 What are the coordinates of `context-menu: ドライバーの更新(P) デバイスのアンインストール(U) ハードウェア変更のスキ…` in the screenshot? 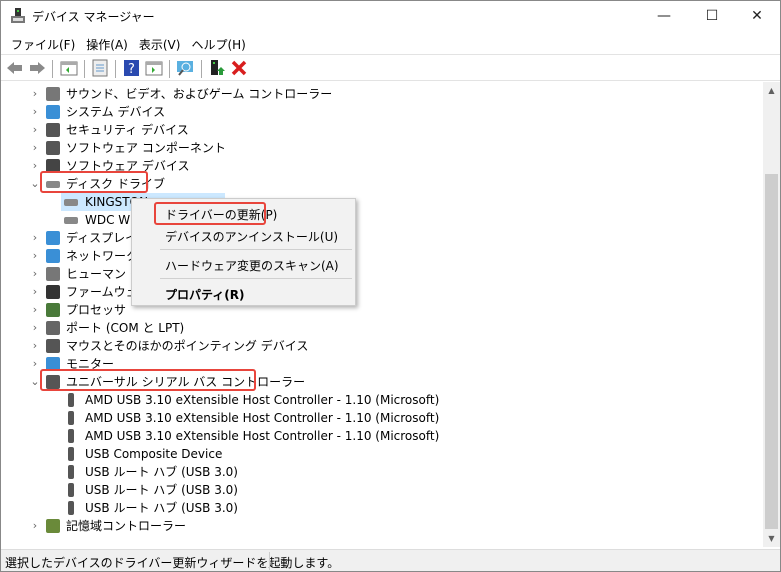 It's located at (243, 252).